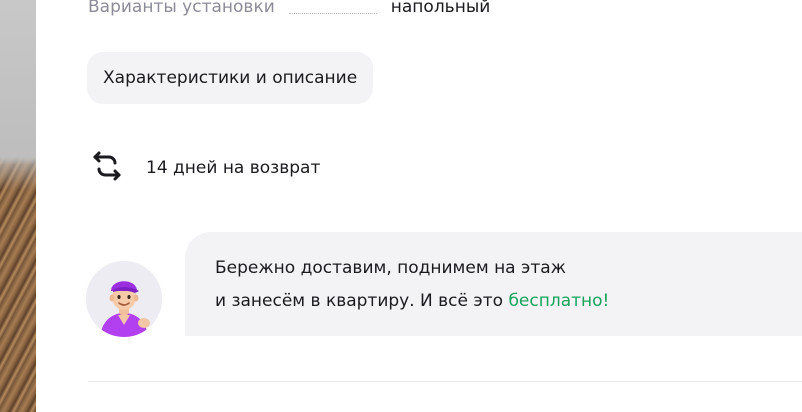  What do you see at coordinates (233, 168) in the screenshot?
I see `returns-text: 14 дней на возврат` at bounding box center [233, 168].